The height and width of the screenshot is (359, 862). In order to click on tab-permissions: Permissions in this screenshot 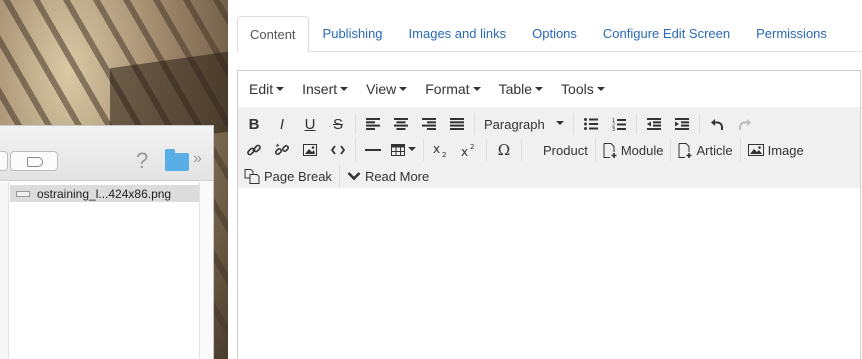, I will do `click(791, 34)`.